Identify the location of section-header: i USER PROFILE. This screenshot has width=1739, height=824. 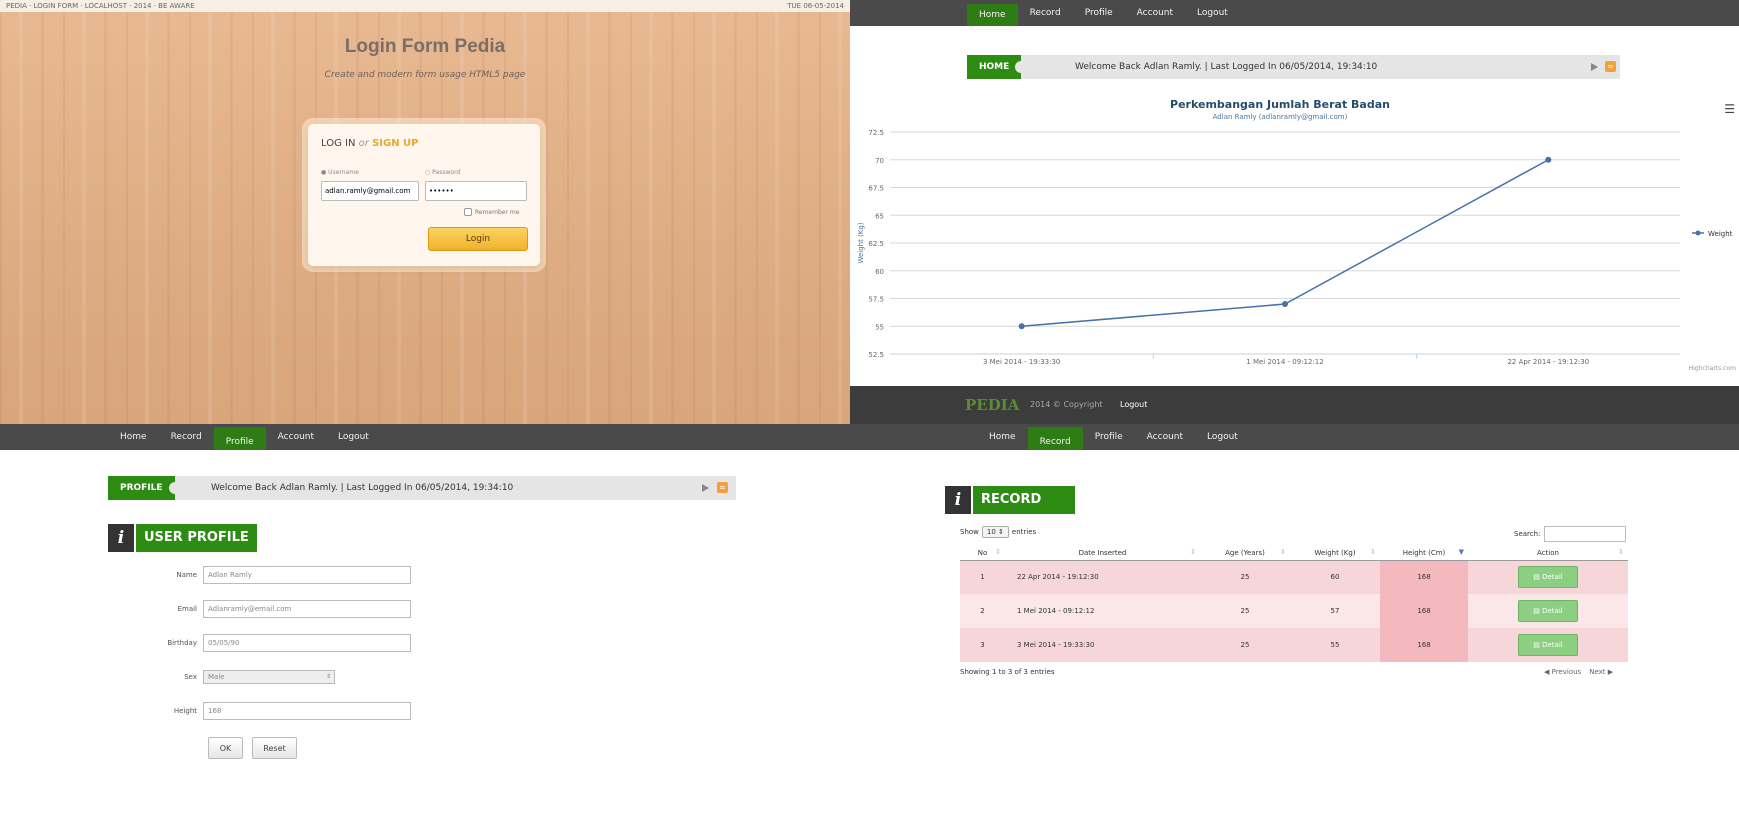
(182, 538).